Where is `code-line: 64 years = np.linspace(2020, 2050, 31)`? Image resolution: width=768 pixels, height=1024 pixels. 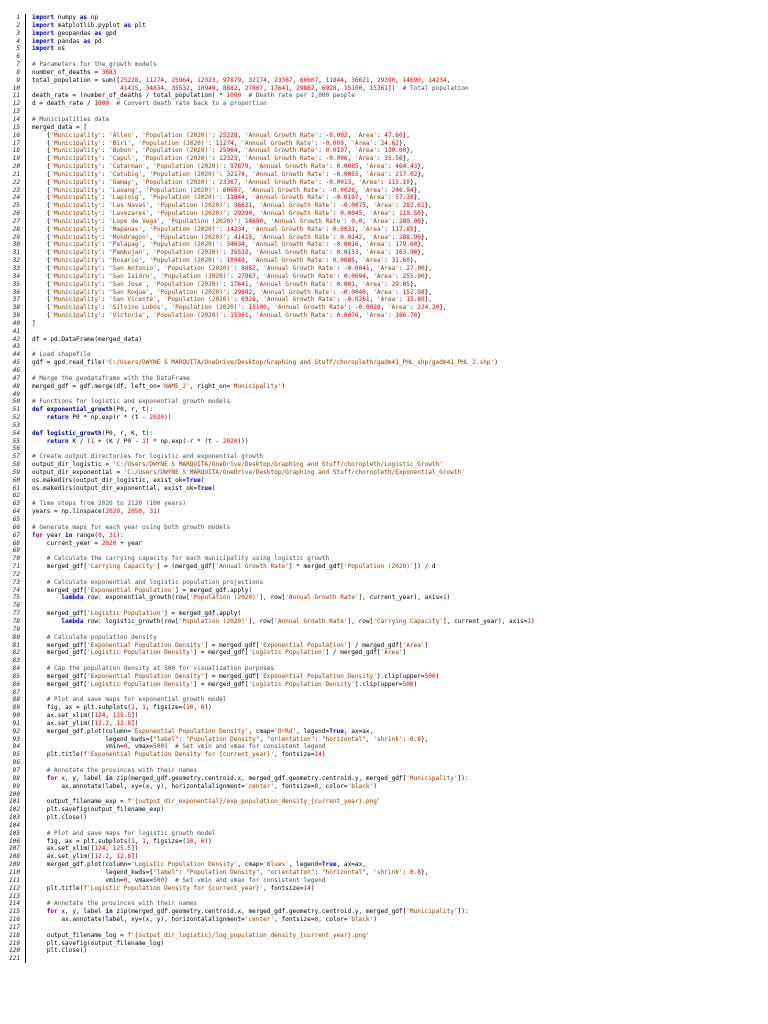 code-line: 64 years = np.linspace(2020, 2050, 31) is located at coordinates (384, 512).